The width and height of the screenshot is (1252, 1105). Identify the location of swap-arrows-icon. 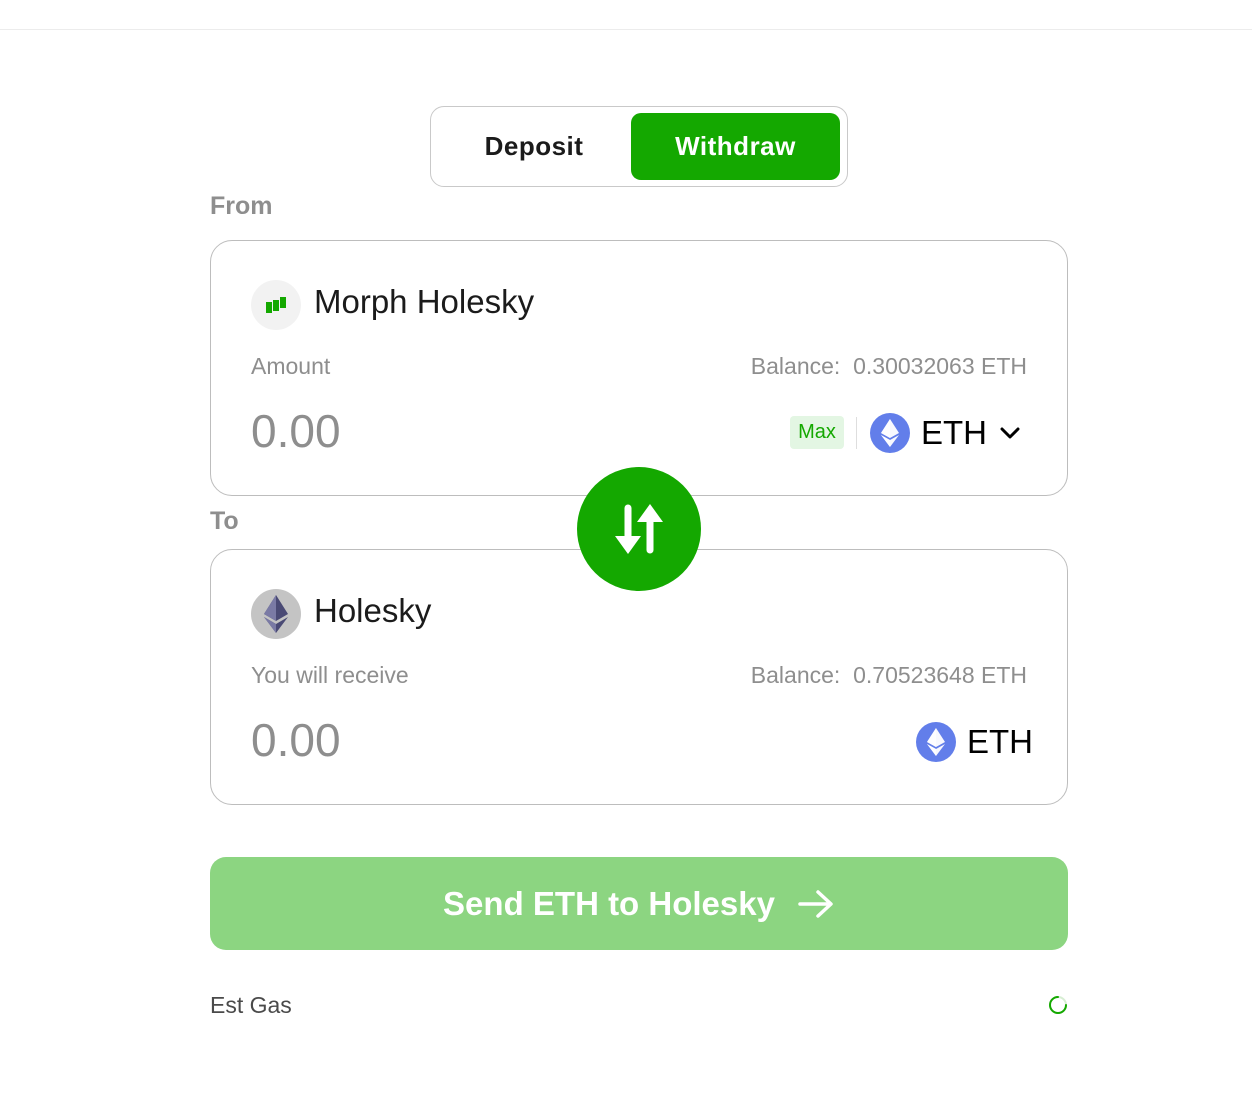
(639, 529).